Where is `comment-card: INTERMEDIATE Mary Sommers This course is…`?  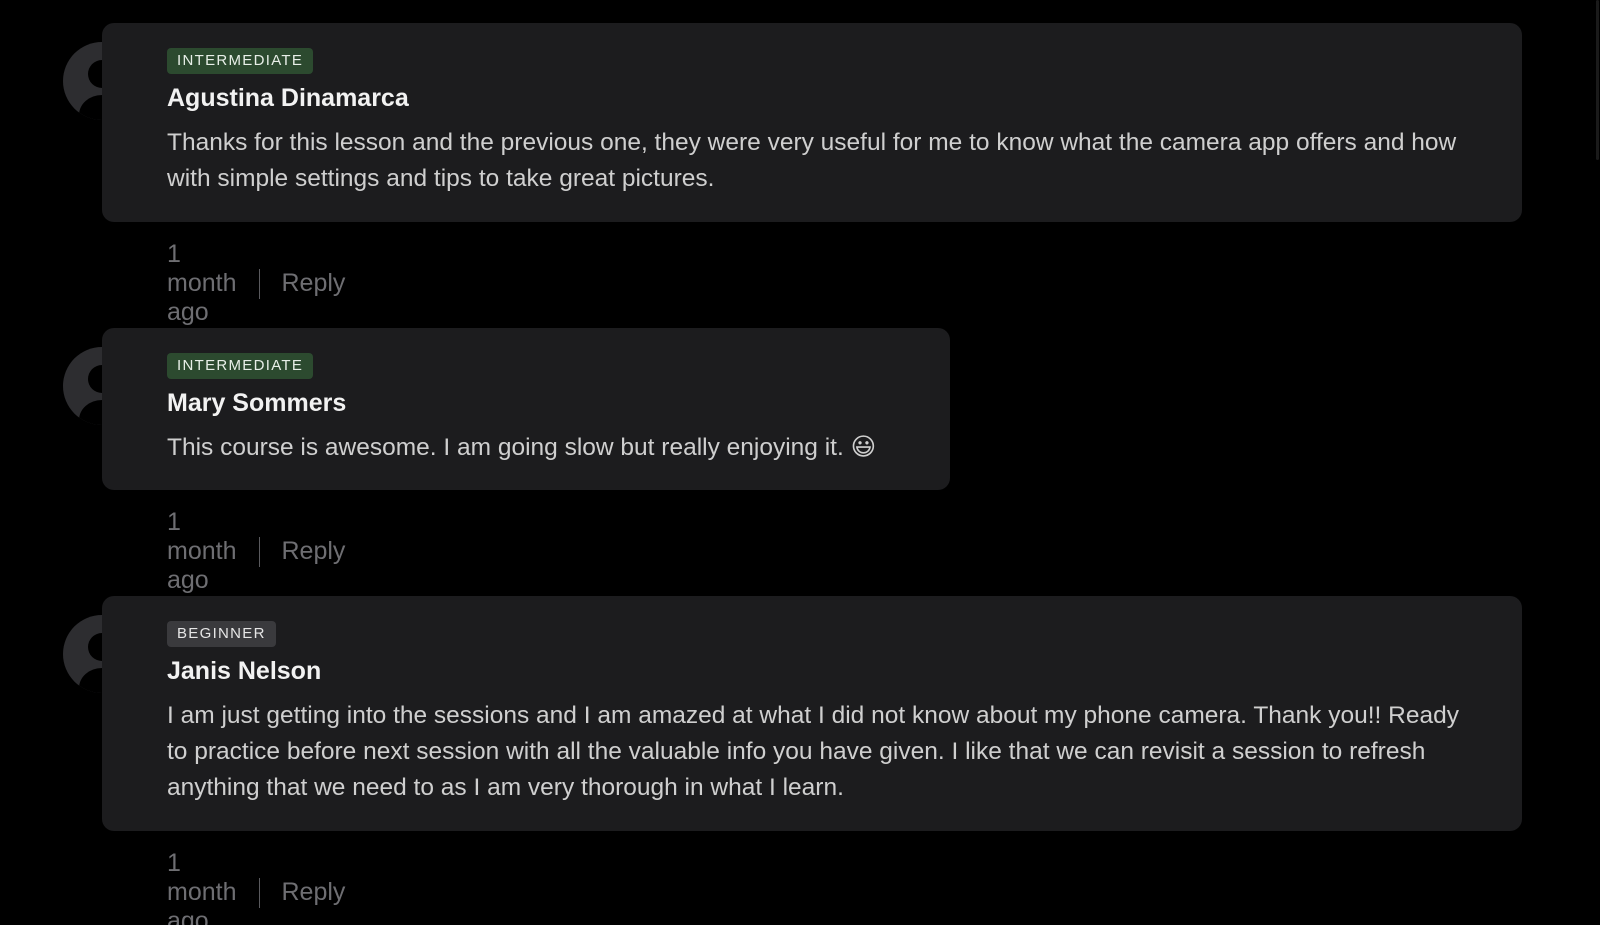 comment-card: INTERMEDIATE Mary Sommers This course is… is located at coordinates (526, 409).